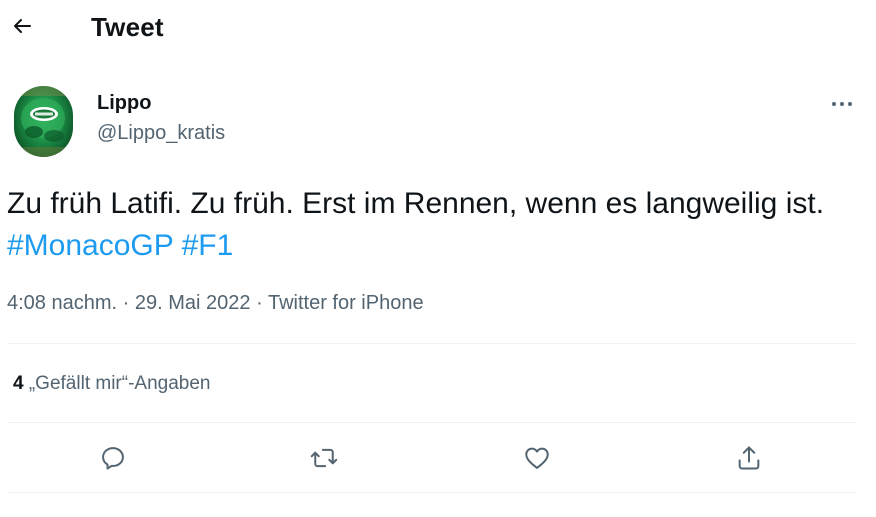 Image resolution: width=876 pixels, height=517 pixels. I want to click on arrow-left-icon, so click(22, 26).